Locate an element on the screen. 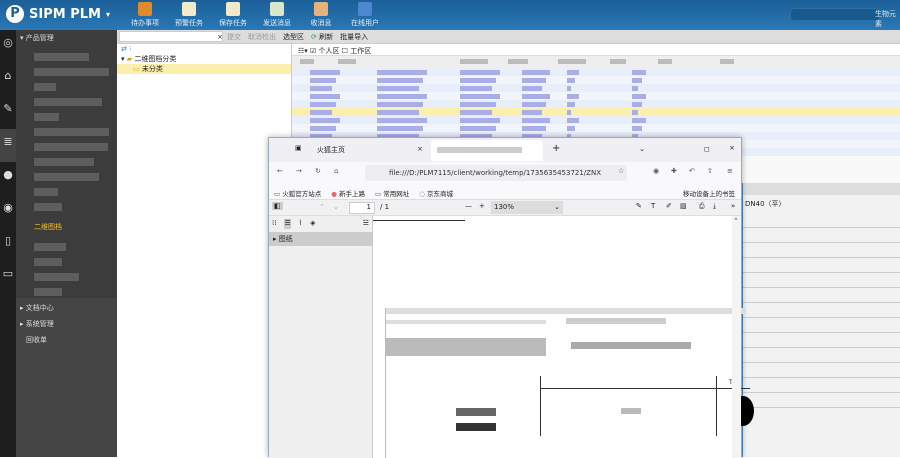 The image size is (900, 458). draw-icon: ✐ is located at coordinates (669, 206).